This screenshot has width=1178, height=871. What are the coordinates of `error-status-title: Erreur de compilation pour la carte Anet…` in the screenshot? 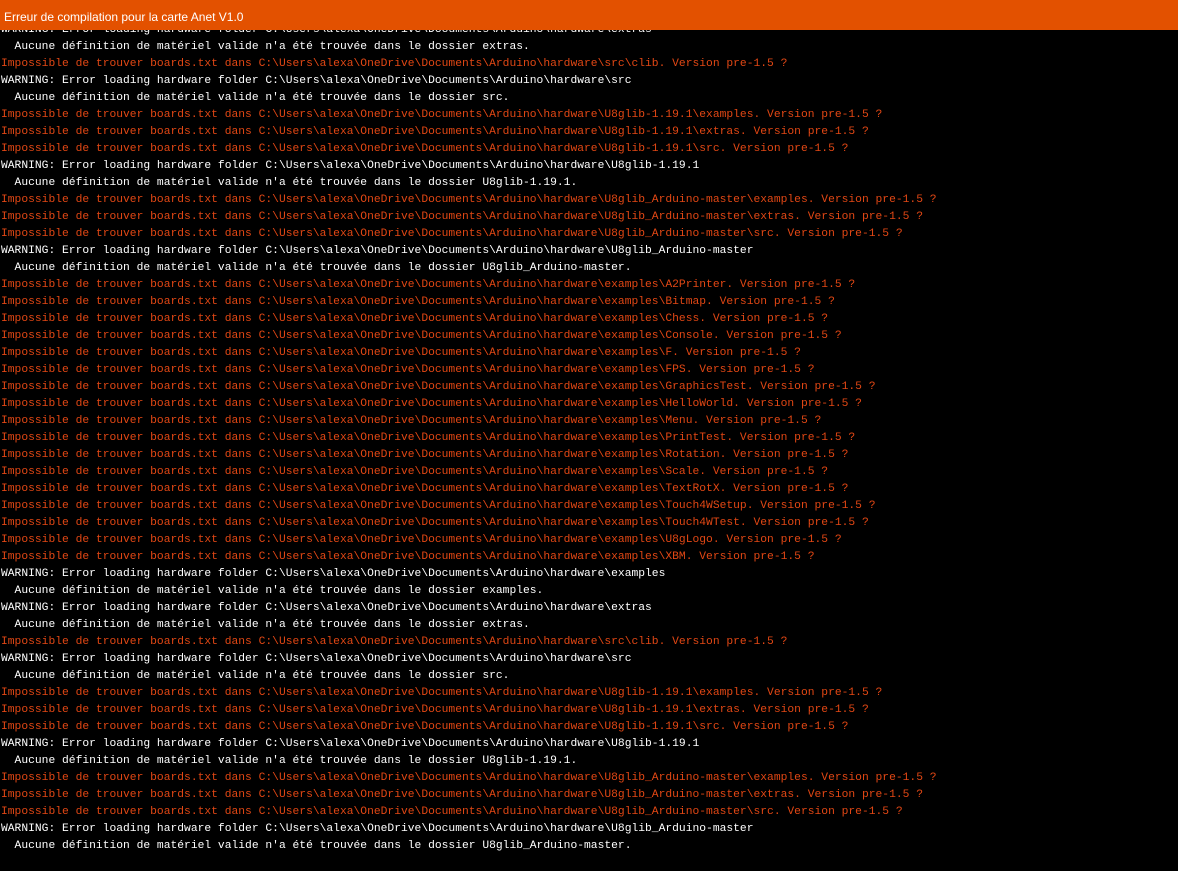 It's located at (124, 17).